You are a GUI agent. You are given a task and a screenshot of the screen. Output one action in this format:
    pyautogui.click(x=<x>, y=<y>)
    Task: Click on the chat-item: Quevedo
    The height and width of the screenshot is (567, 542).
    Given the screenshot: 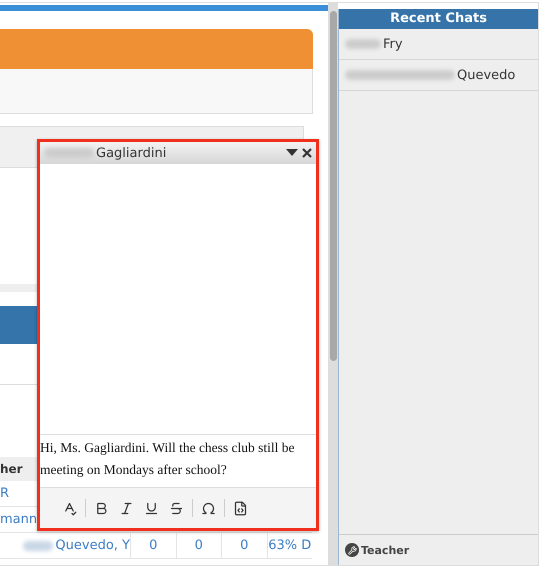 What is the action you would take?
    pyautogui.click(x=438, y=75)
    